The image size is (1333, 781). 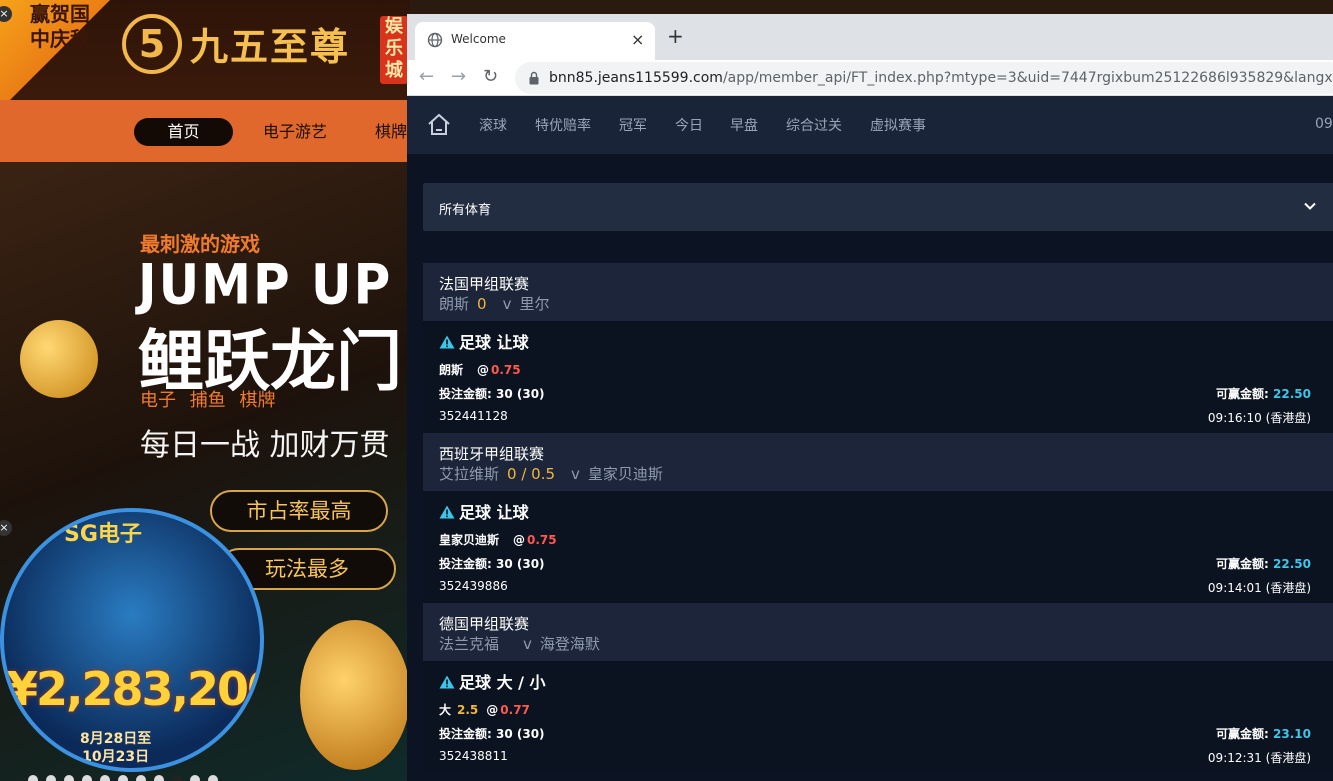 I want to click on bet-odds: 0.75, so click(x=506, y=370).